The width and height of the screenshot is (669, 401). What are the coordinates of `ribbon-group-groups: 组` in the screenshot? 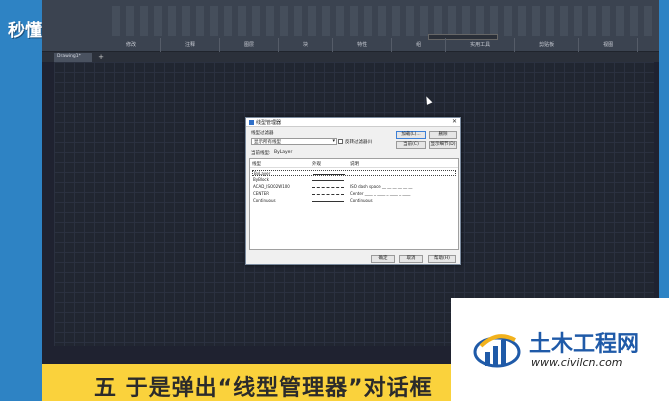 It's located at (419, 45).